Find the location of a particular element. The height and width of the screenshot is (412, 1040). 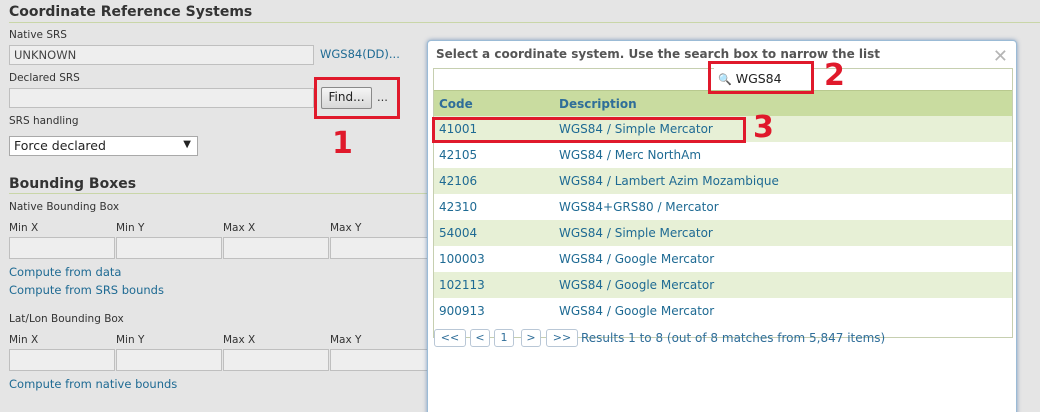

declared-srs-label: Declared SRS is located at coordinates (44, 78).